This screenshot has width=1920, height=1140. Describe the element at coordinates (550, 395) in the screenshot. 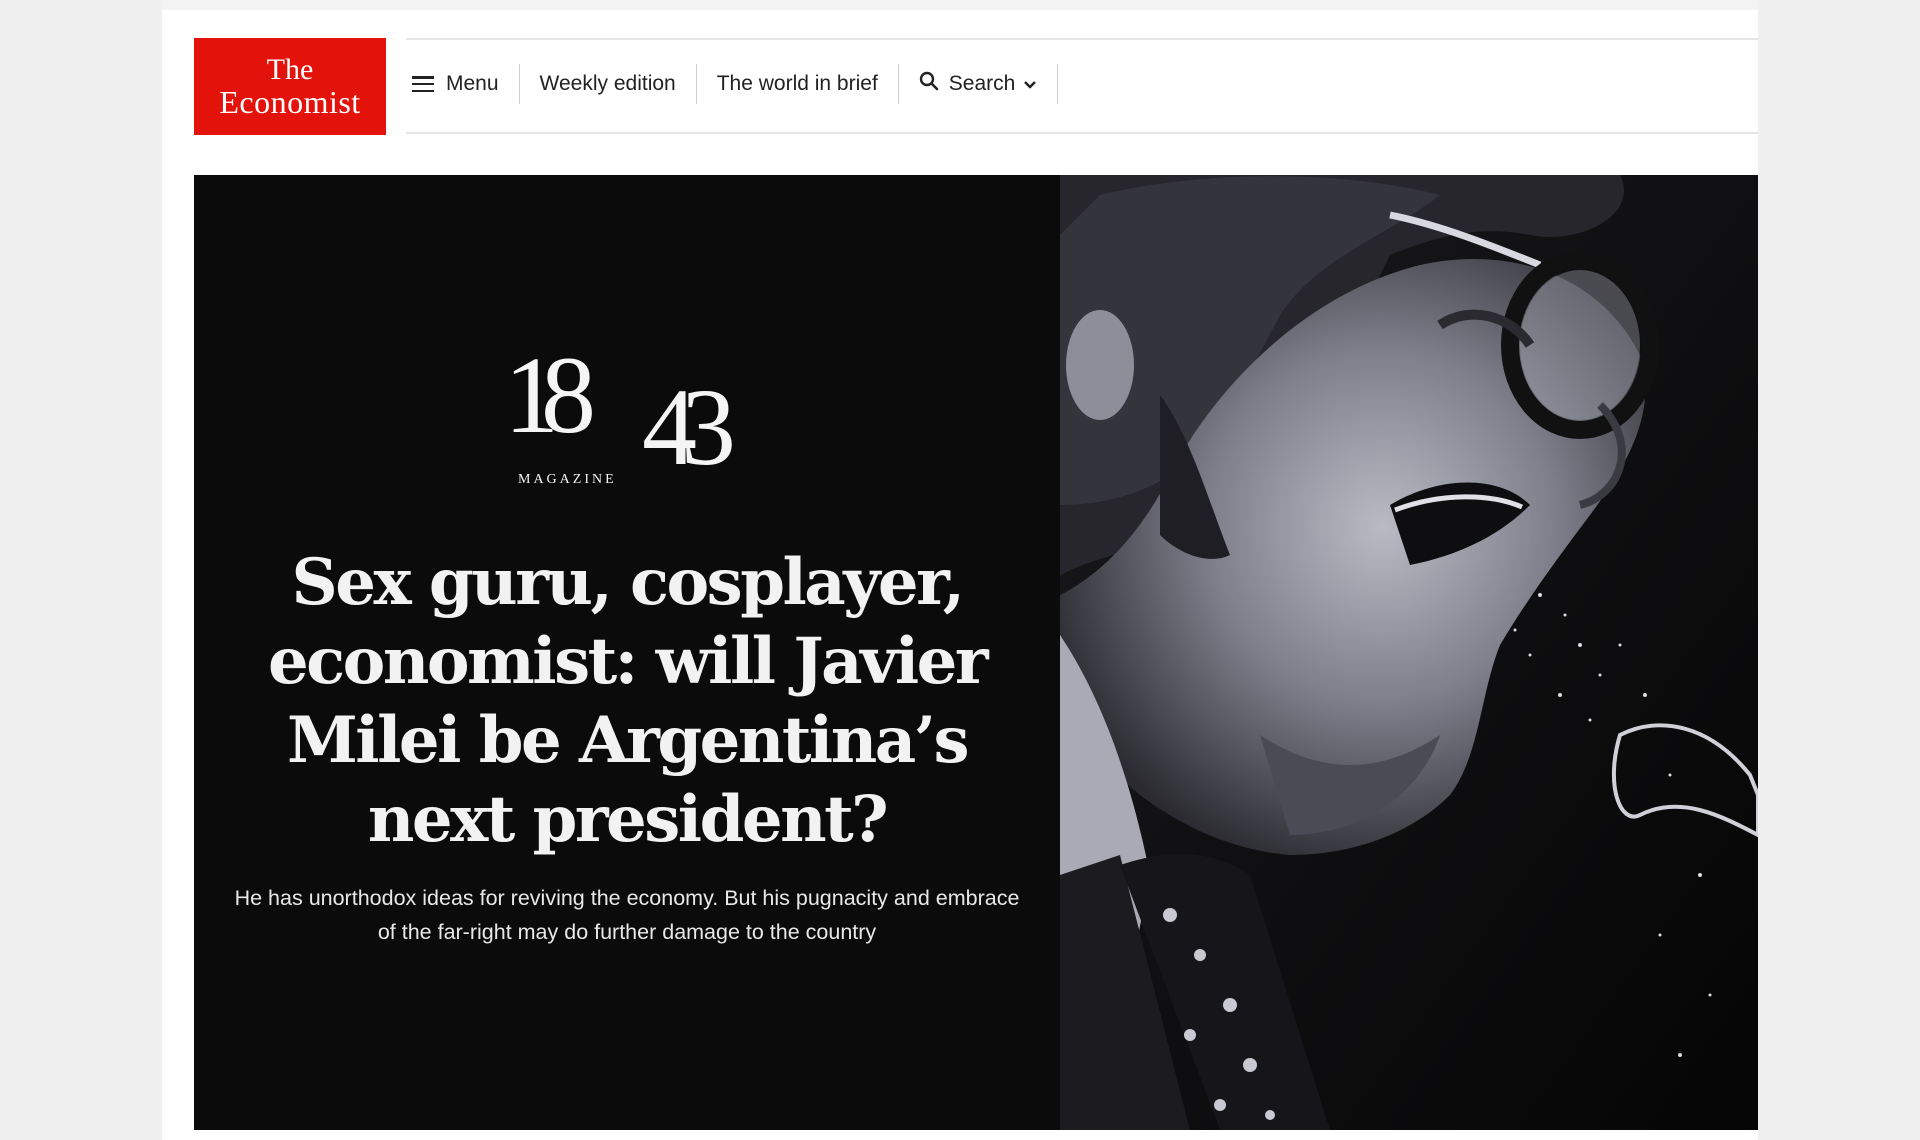

I see `logo-1843-part1: 18` at that location.